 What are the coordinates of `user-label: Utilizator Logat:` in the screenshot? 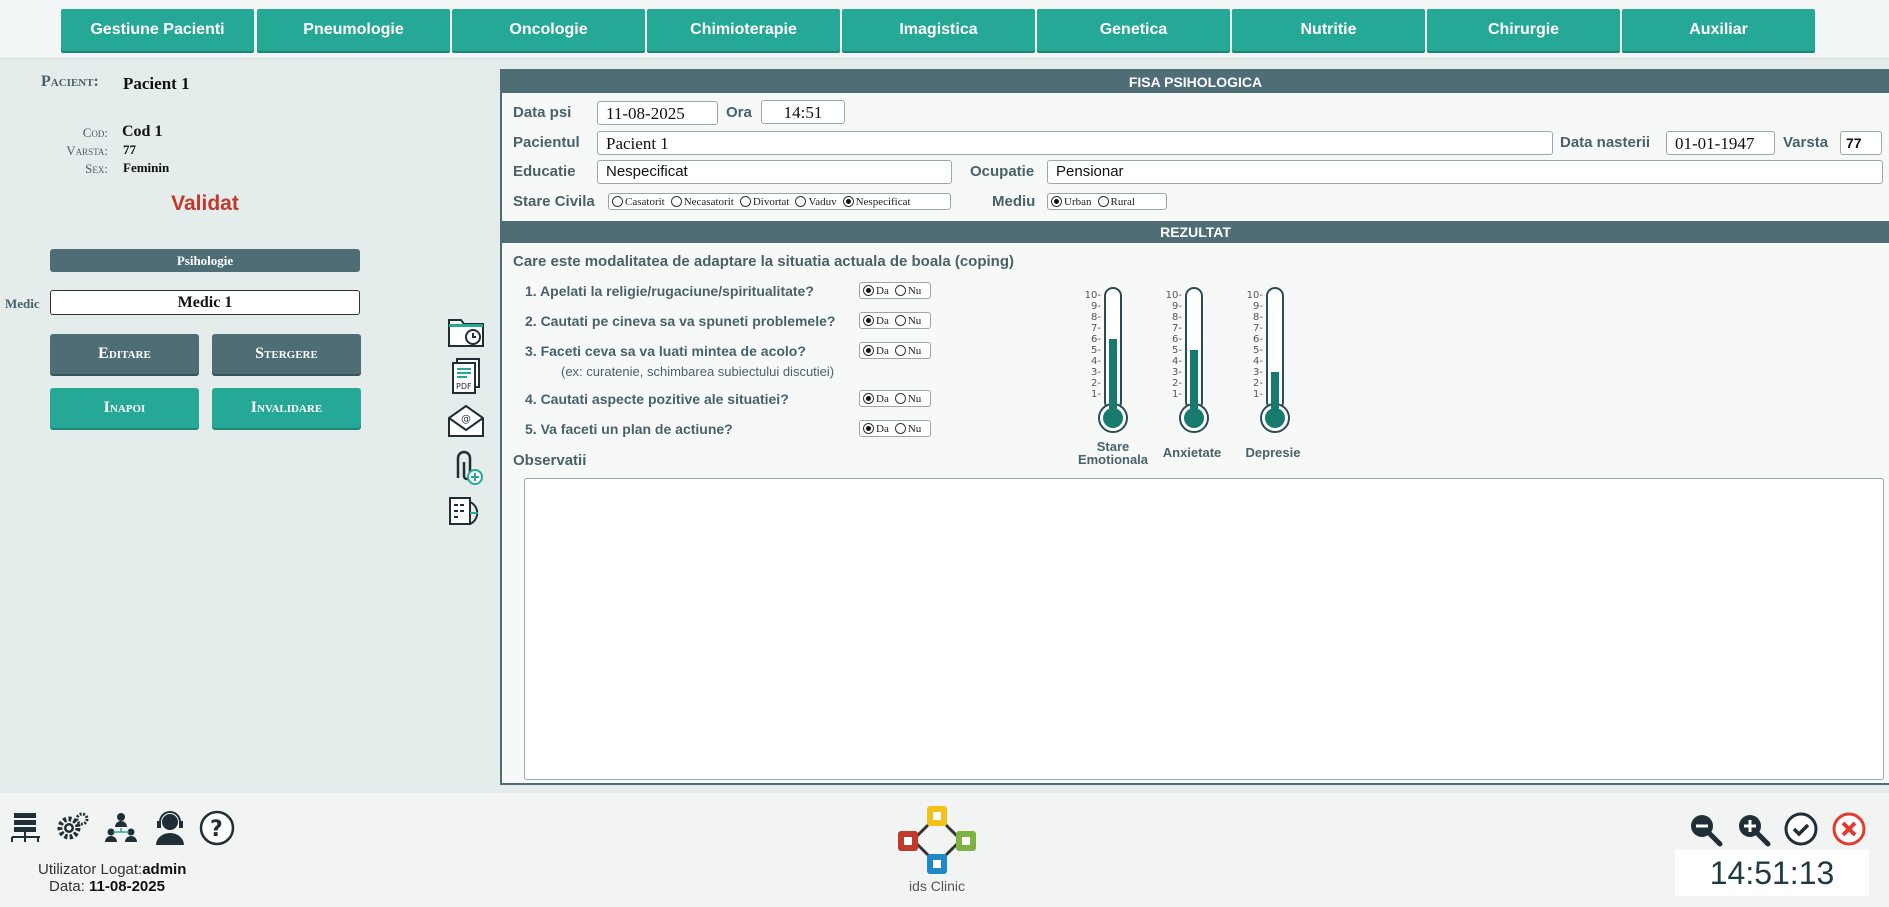 It's located at (90, 869).